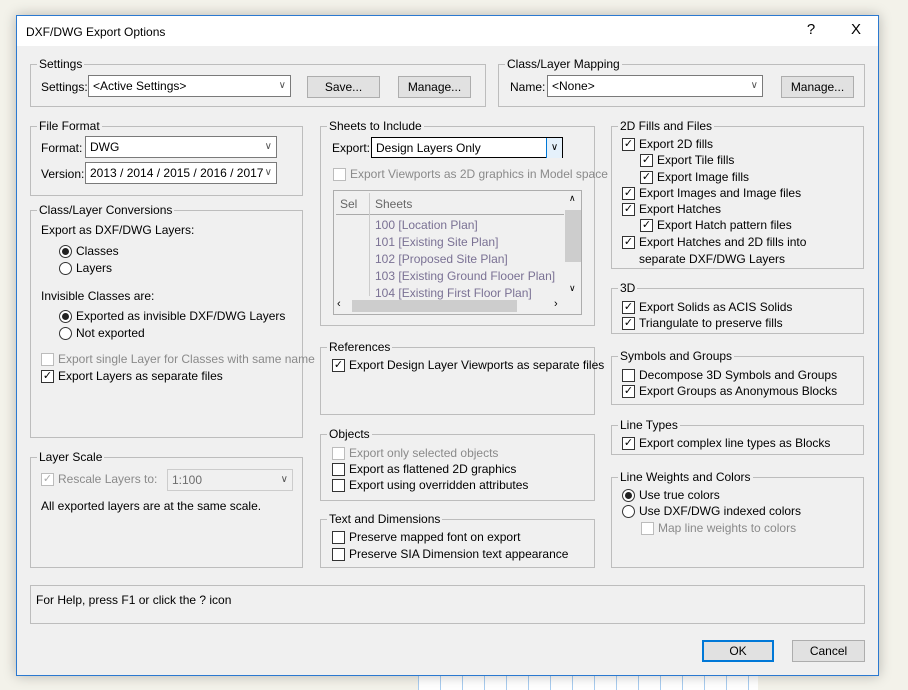 The width and height of the screenshot is (908, 690). Describe the element at coordinates (727, 528) in the screenshot. I see `option-label: Map line weights to colors` at that location.